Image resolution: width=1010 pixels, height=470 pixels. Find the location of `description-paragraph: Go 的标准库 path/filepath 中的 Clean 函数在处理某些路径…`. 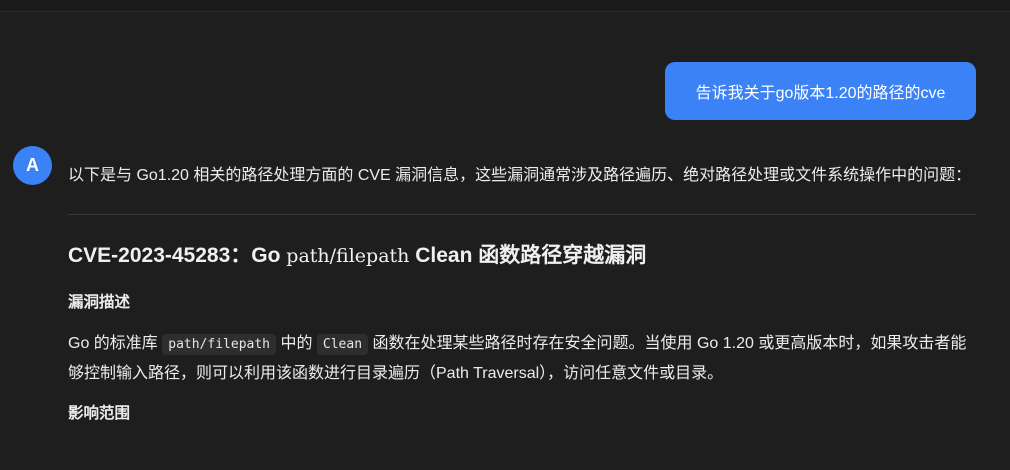

description-paragraph: Go 的标准库 path/filepath 中的 Clean 函数在处理某些路径… is located at coordinates (522, 358).